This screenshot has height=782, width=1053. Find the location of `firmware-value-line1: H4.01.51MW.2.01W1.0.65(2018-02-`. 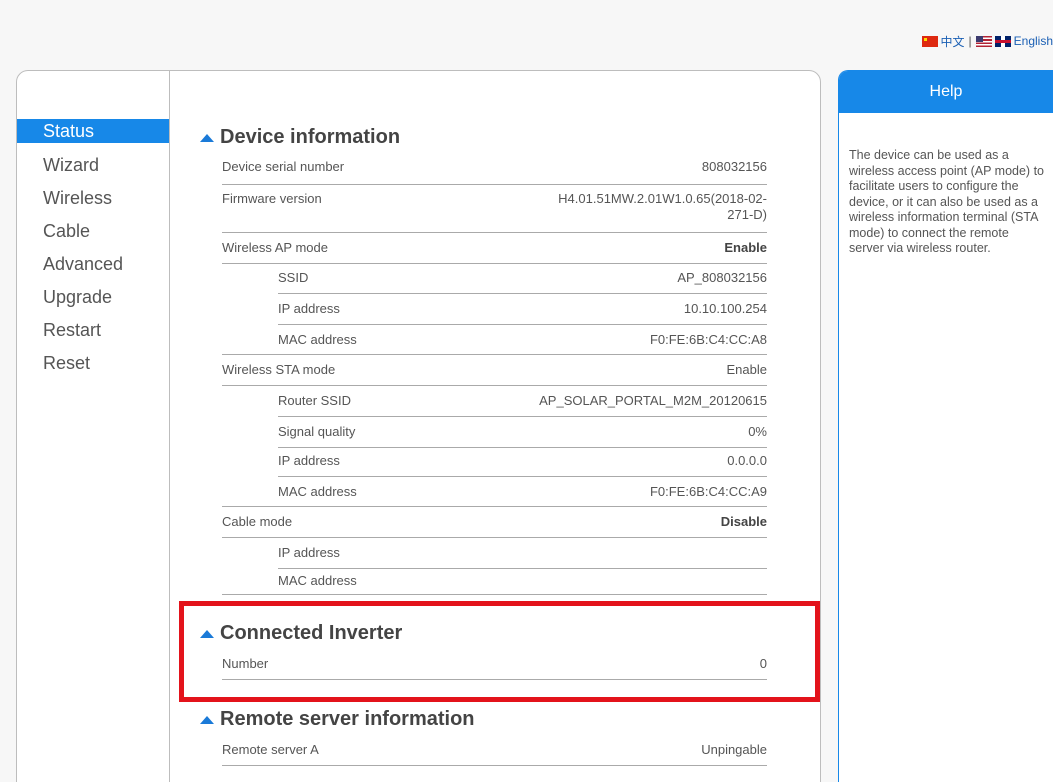

firmware-value-line1: H4.01.51MW.2.01W1.0.65(2018-02- is located at coordinates (662, 198).